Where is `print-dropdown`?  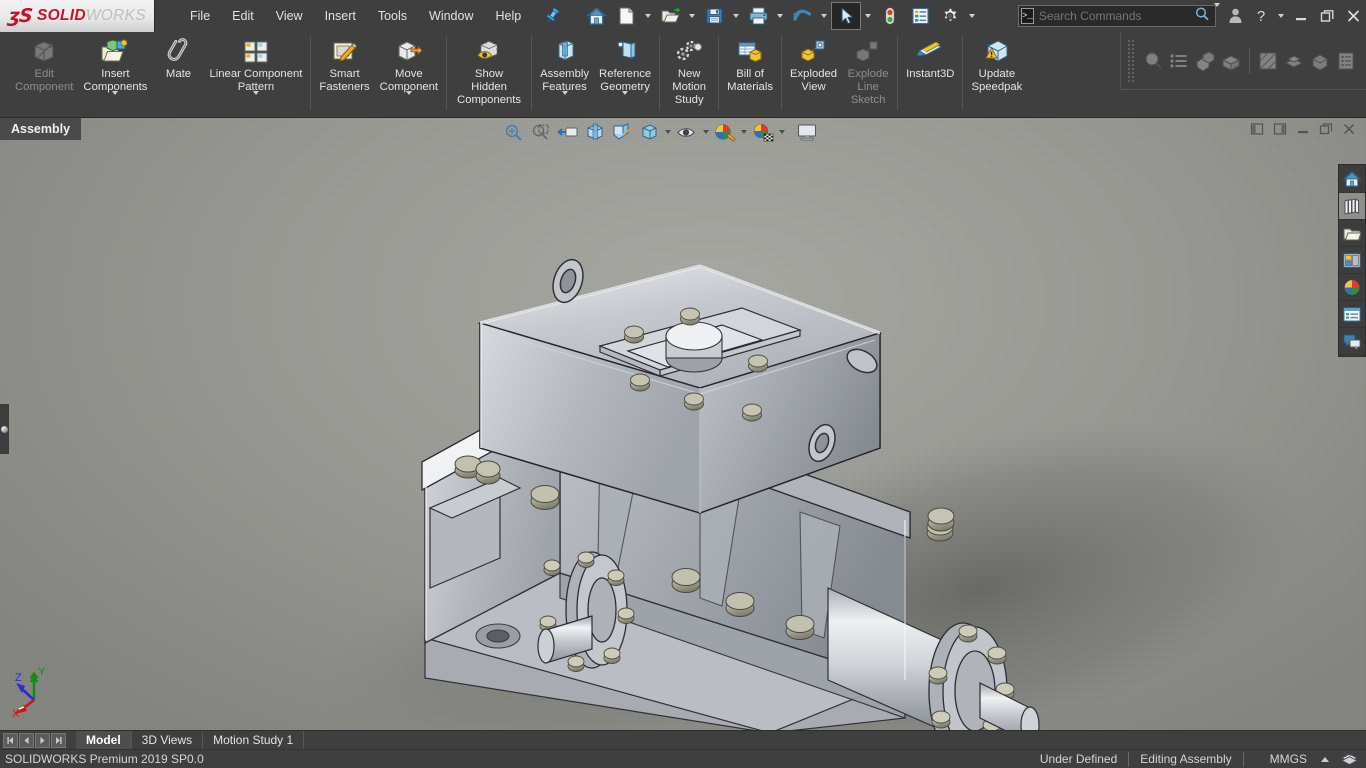 print-dropdown is located at coordinates (780, 16).